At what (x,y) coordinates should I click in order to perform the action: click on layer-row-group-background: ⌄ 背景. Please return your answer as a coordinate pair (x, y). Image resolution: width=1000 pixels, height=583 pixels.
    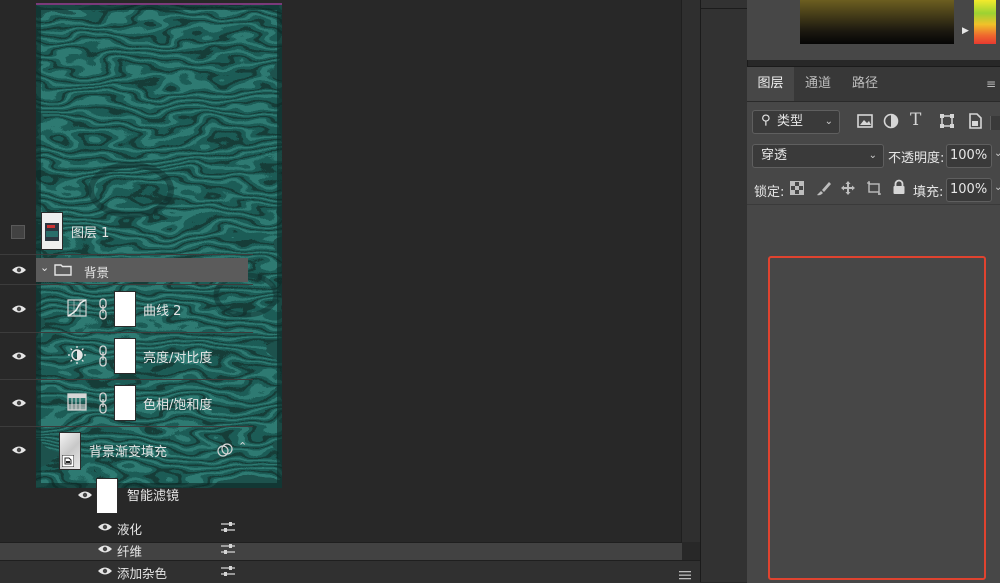
    Looking at the image, I should click on (126, 270).